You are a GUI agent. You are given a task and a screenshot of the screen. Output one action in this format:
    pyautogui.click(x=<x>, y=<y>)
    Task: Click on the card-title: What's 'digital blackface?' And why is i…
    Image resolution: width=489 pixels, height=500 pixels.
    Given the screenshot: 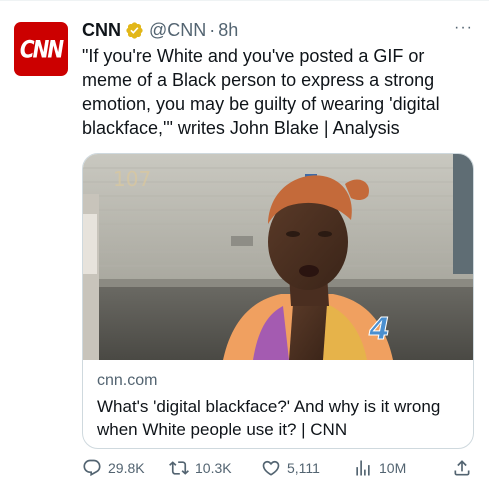 What is the action you would take?
    pyautogui.click(x=279, y=418)
    